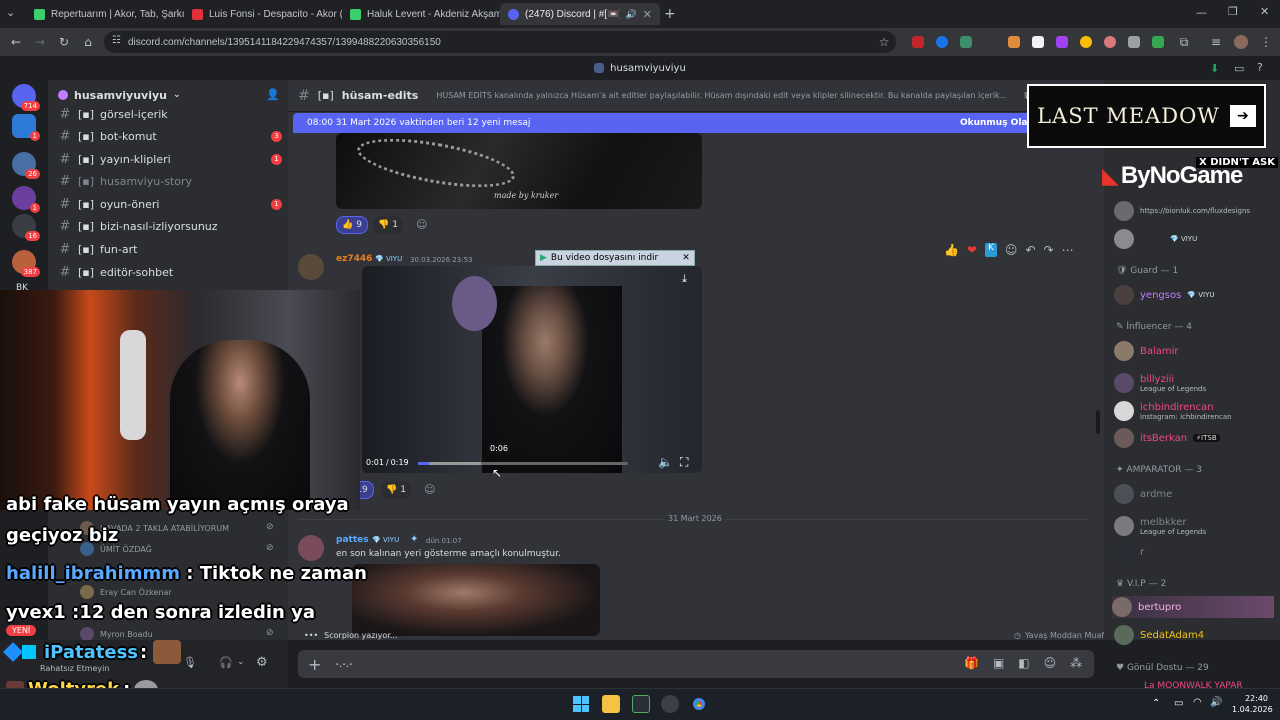  Describe the element at coordinates (1252, 704) in the screenshot. I see `clock: 22:40 1.04.2026` at that location.